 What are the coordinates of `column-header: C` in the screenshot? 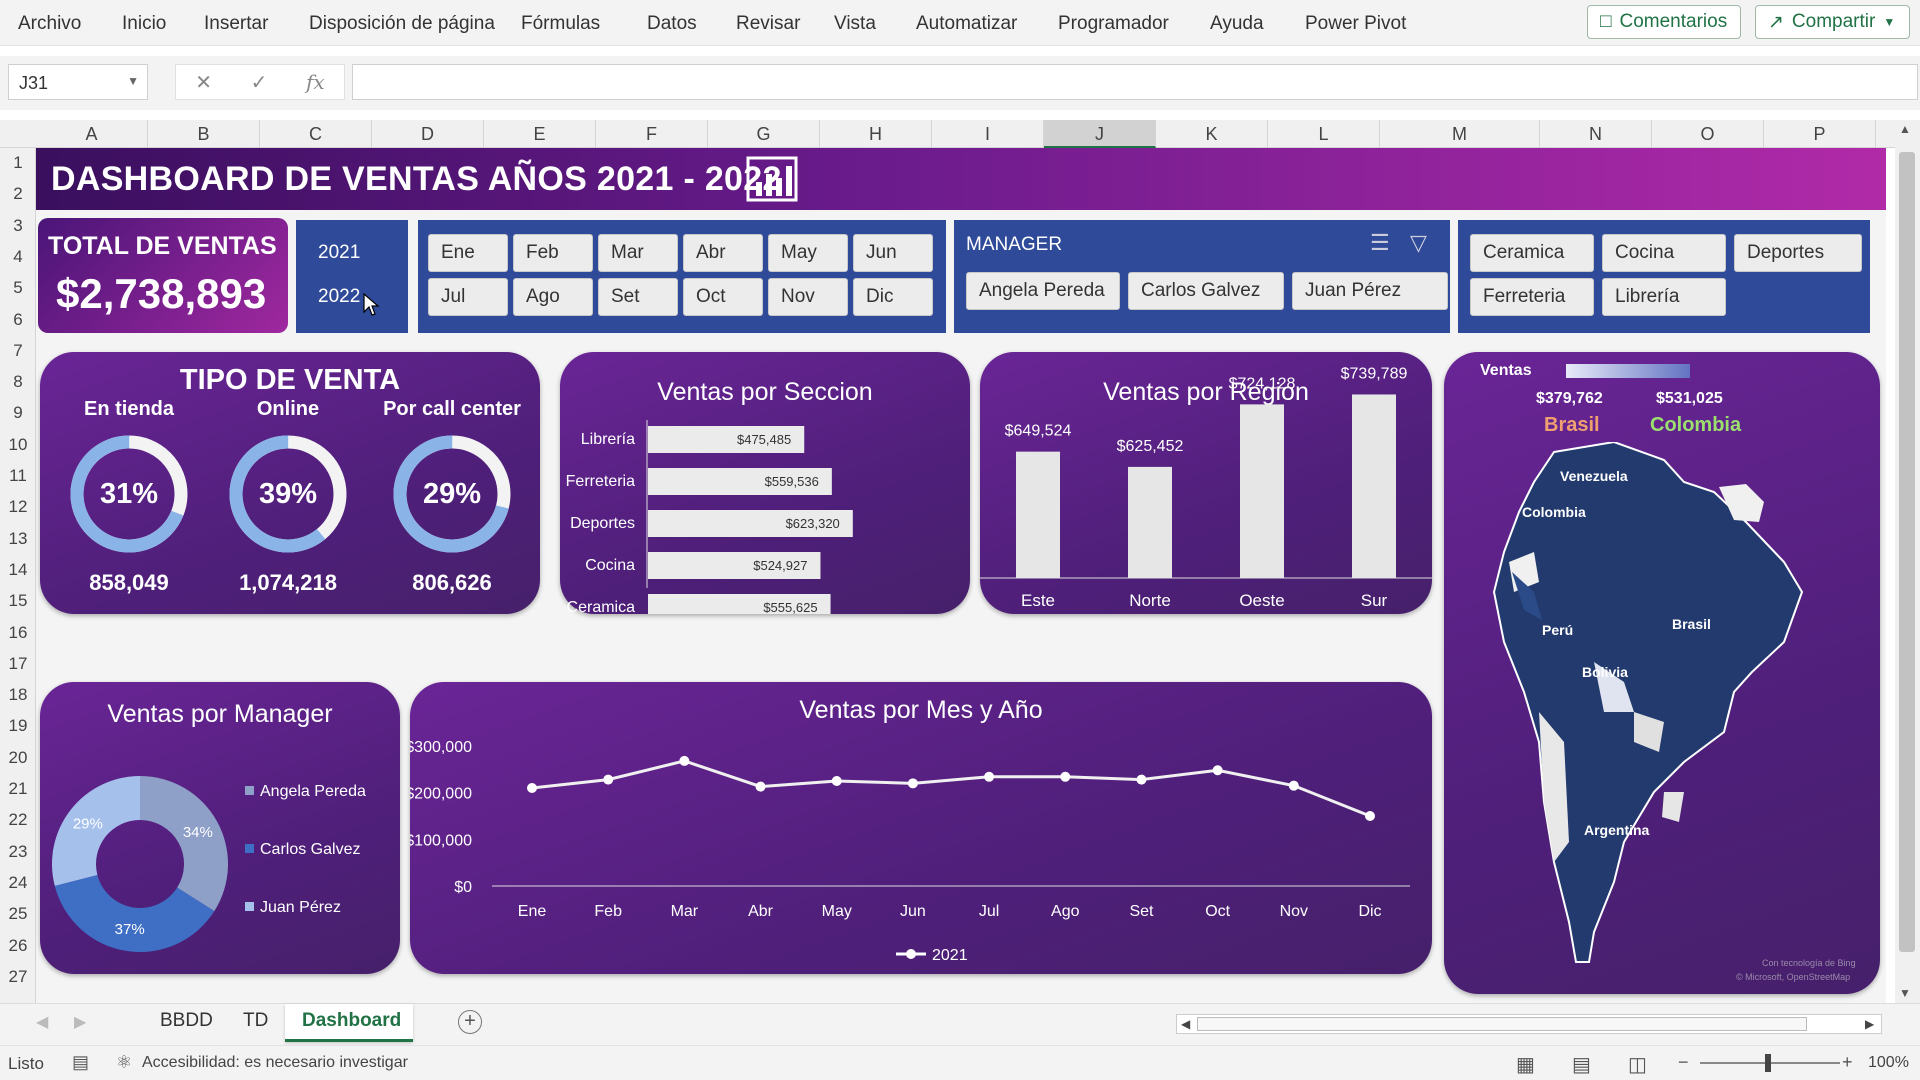 It's located at (316, 134).